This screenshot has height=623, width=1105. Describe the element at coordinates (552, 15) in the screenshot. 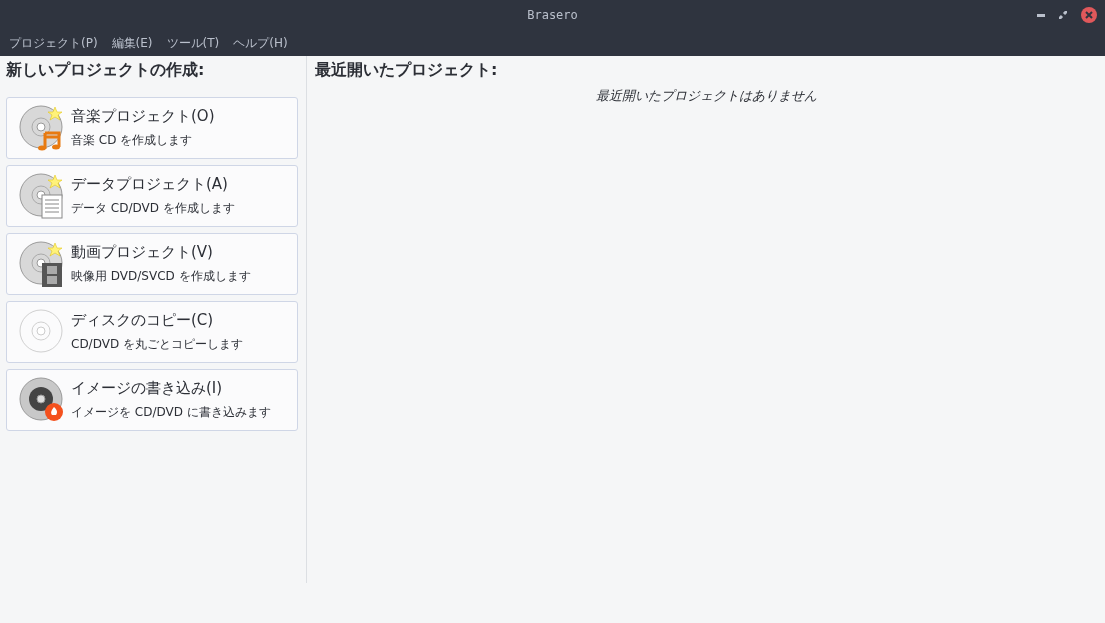

I see `window-title: Brasero` at that location.